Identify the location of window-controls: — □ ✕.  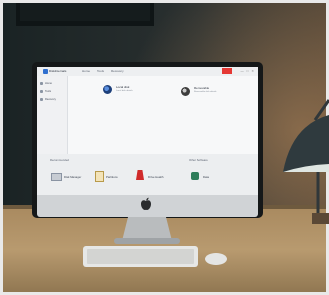
(247, 71).